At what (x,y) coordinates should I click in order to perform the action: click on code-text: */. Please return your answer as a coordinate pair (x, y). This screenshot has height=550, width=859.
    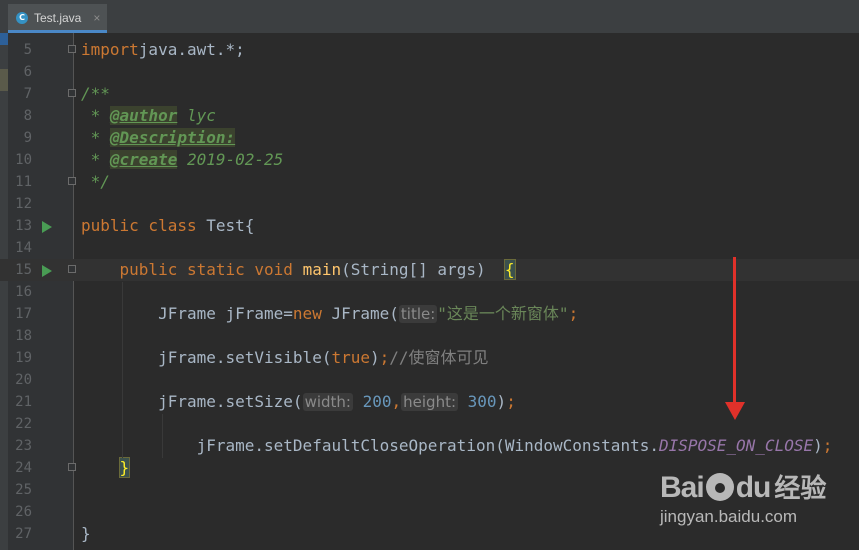
    Looking at the image, I should click on (95, 182).